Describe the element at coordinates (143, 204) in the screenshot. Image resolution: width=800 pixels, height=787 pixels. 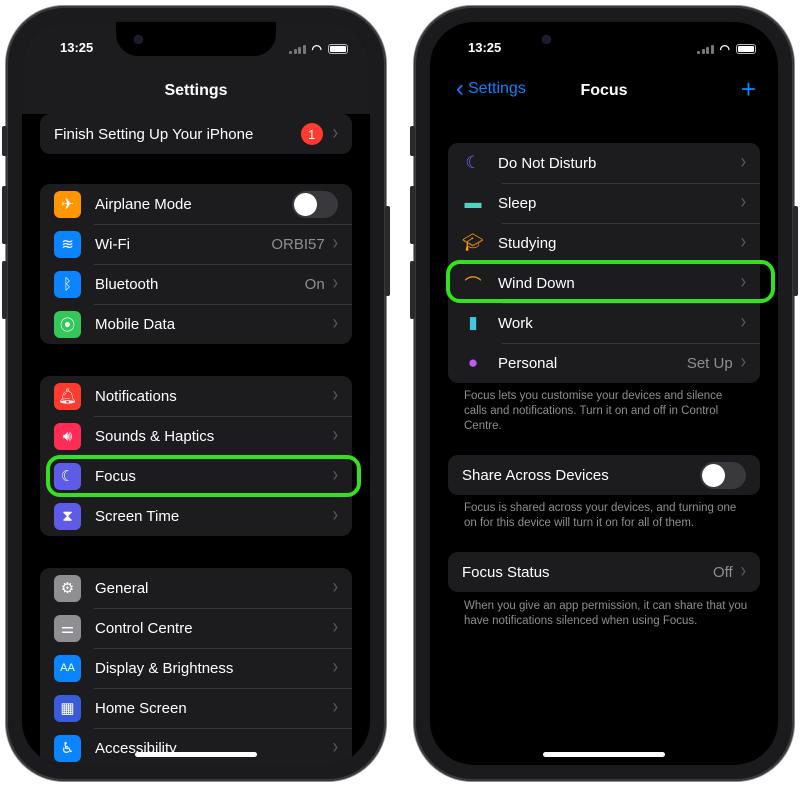
I see `row-label: Airplane Mode` at that location.